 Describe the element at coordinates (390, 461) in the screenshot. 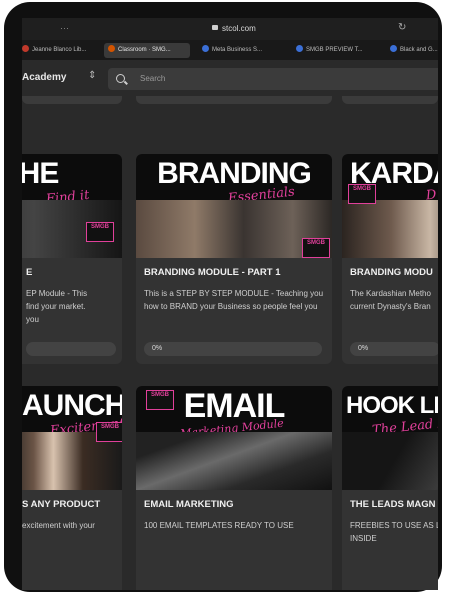

I see `hand-photo` at that location.